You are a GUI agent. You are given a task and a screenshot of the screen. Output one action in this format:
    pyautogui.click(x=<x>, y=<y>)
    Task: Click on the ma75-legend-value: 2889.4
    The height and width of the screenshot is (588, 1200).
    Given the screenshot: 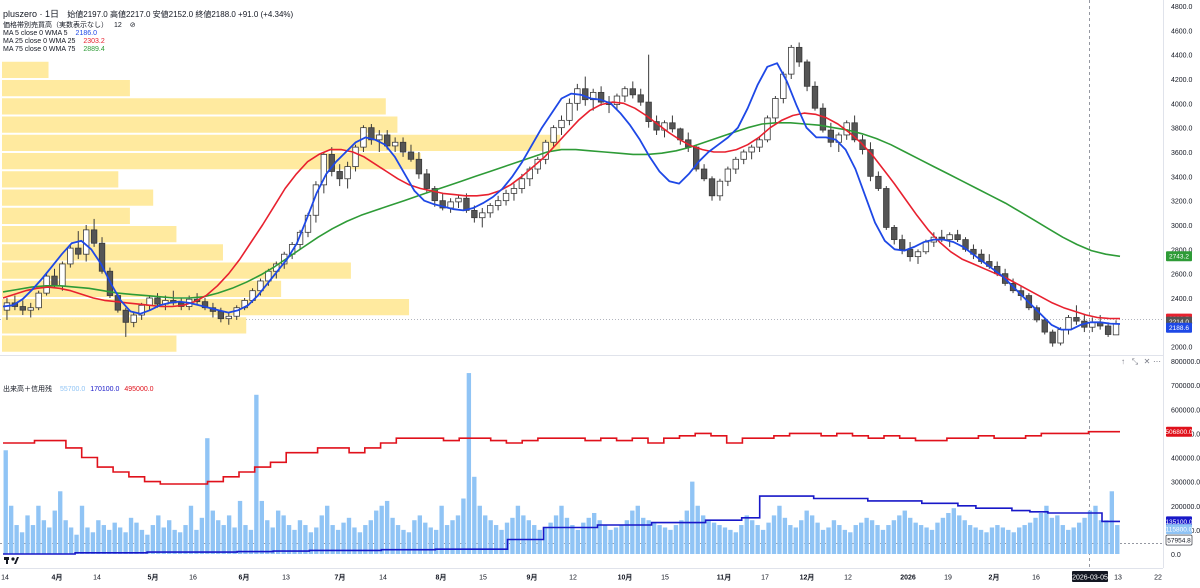 What is the action you would take?
    pyautogui.click(x=94, y=49)
    